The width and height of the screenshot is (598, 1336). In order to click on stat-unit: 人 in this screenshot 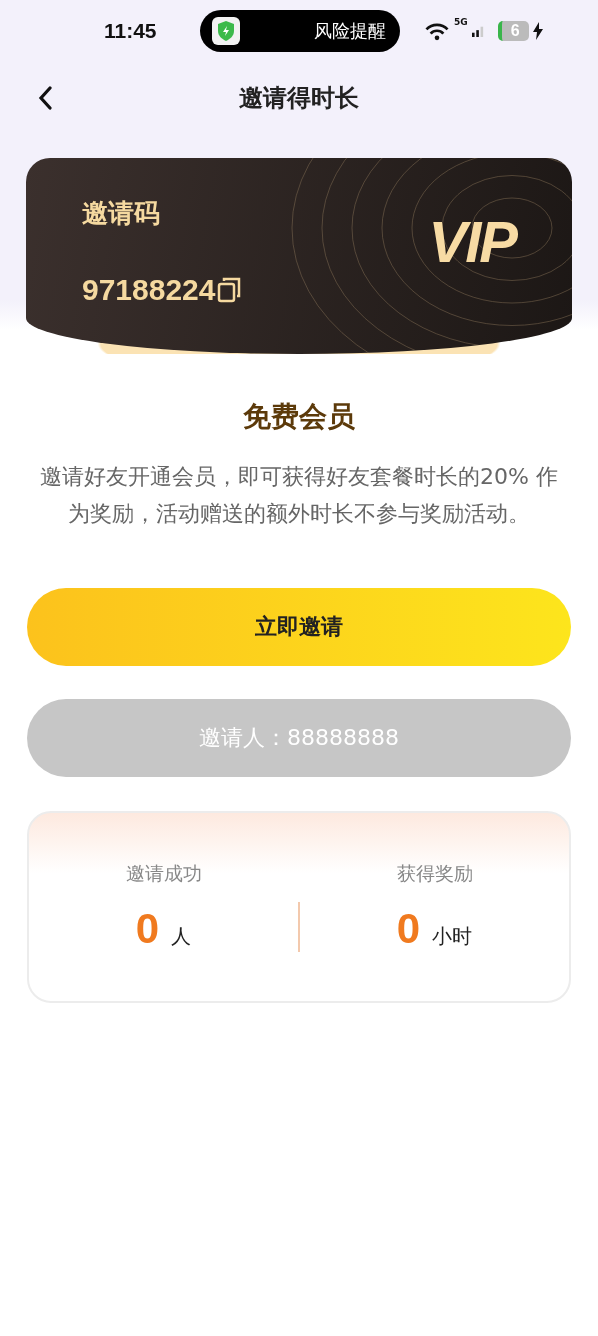, I will do `click(181, 936)`.